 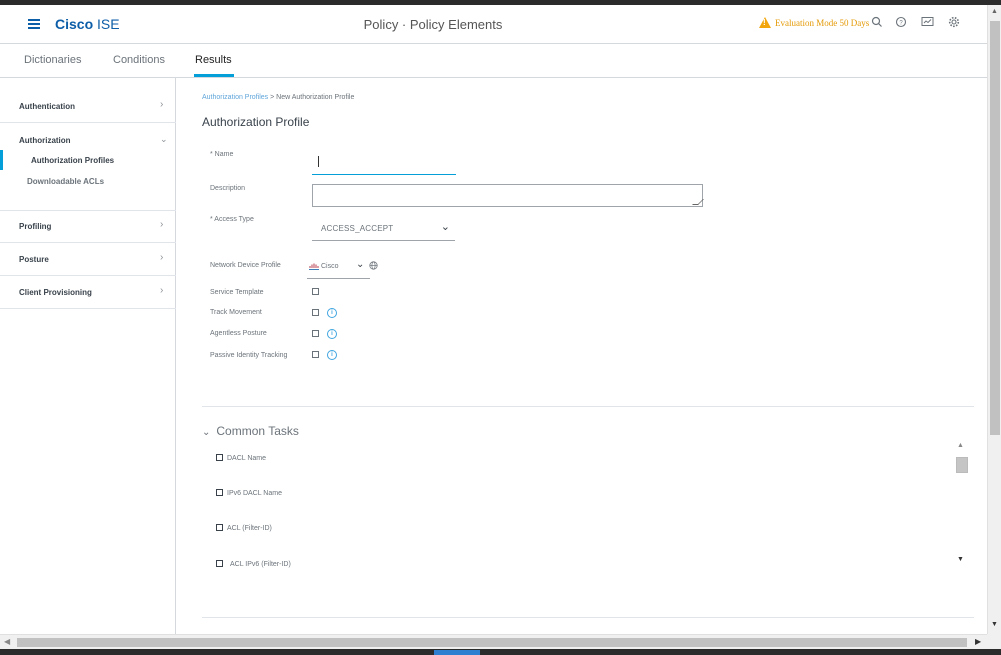 I want to click on network-device-profile-label: Network Device Profile, so click(x=245, y=265).